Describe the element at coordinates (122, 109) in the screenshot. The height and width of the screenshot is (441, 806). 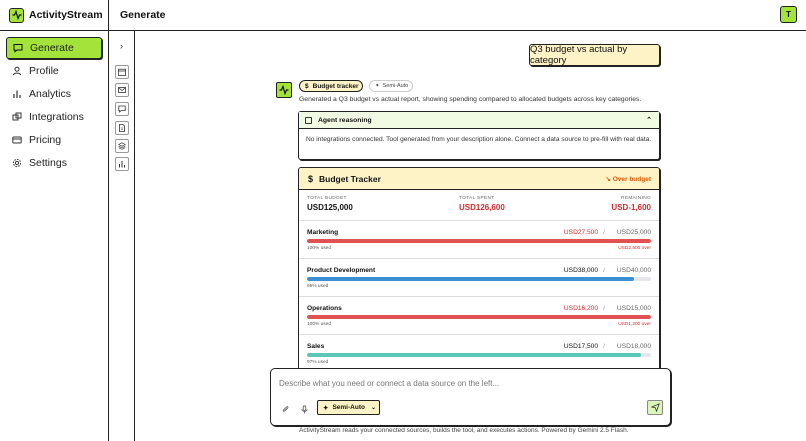
I see `chat-icon` at that location.